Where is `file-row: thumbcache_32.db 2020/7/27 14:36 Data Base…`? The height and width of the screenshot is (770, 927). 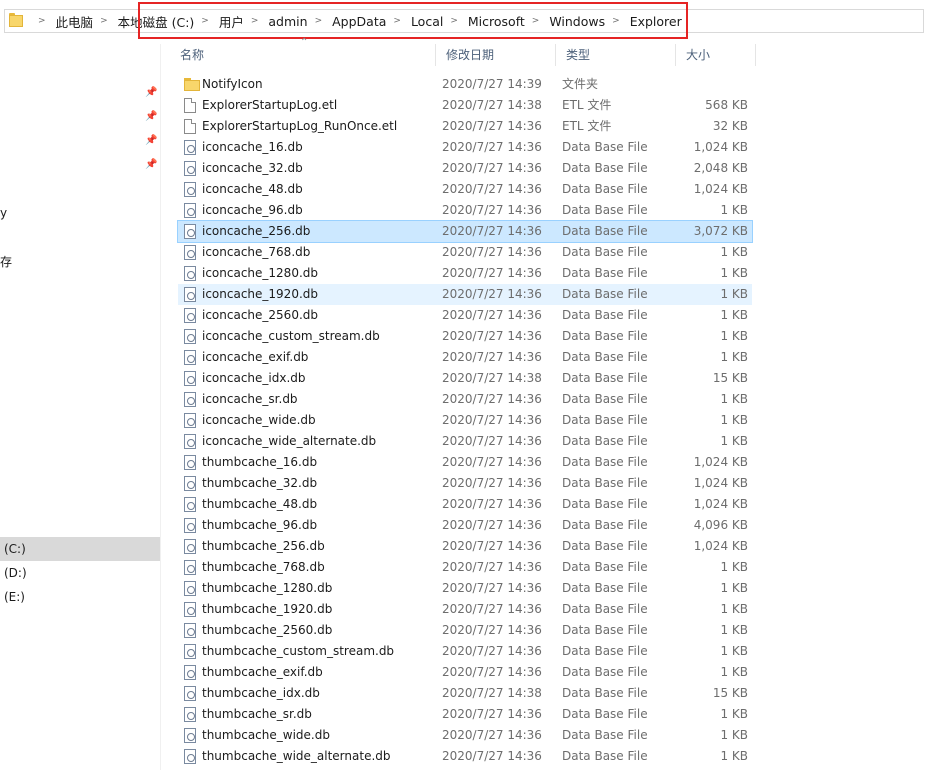
file-row: thumbcache_32.db 2020/7/27 14:36 Data Base… is located at coordinates (465, 483).